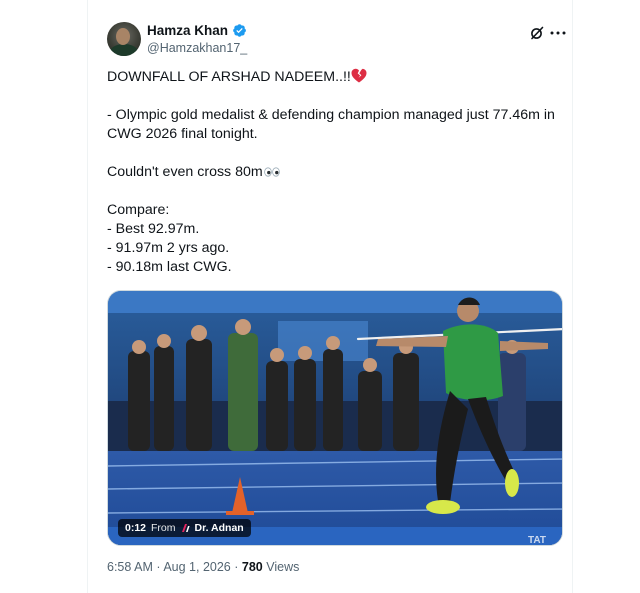 The height and width of the screenshot is (593, 640). What do you see at coordinates (136, 528) in the screenshot?
I see `video-duration: 0:12` at bounding box center [136, 528].